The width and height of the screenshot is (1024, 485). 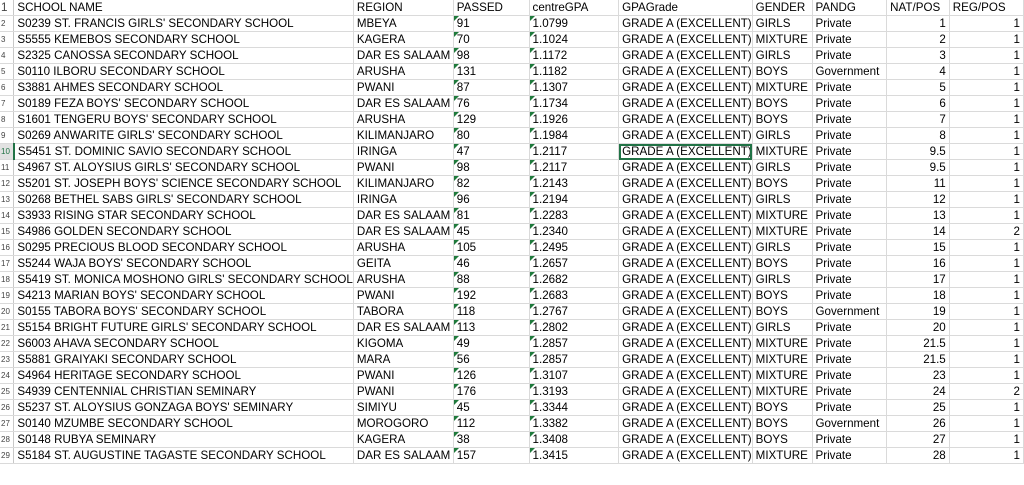 I want to click on cell-region: IRINGA, so click(x=403, y=200).